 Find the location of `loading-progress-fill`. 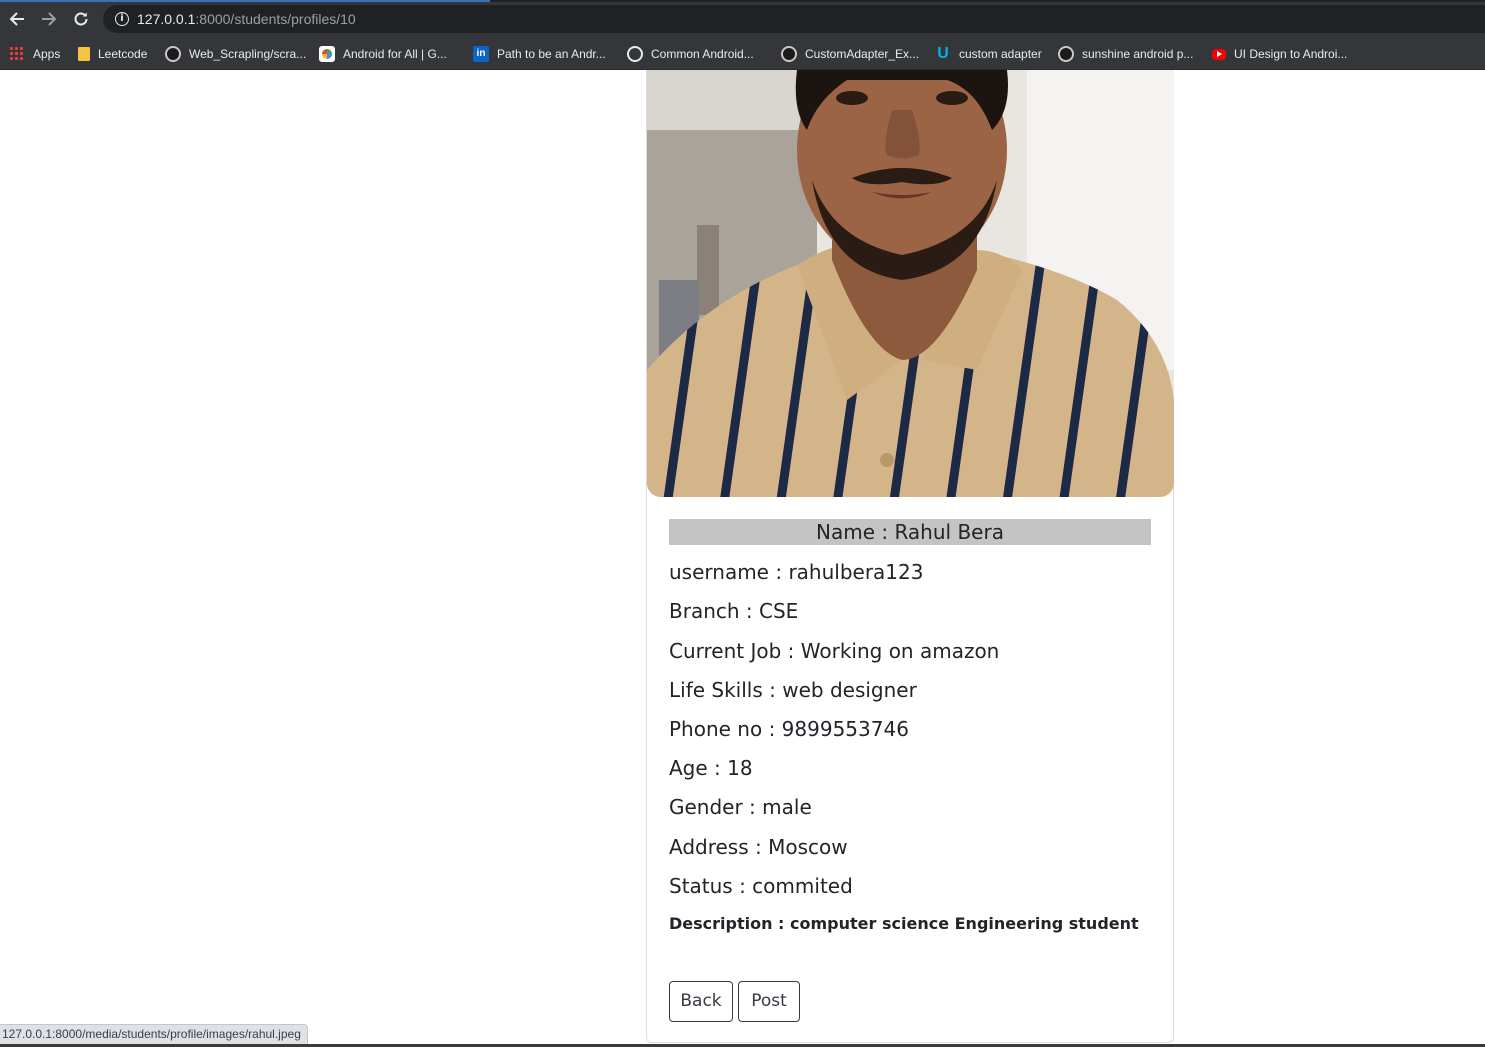

loading-progress-fill is located at coordinates (245, 1).